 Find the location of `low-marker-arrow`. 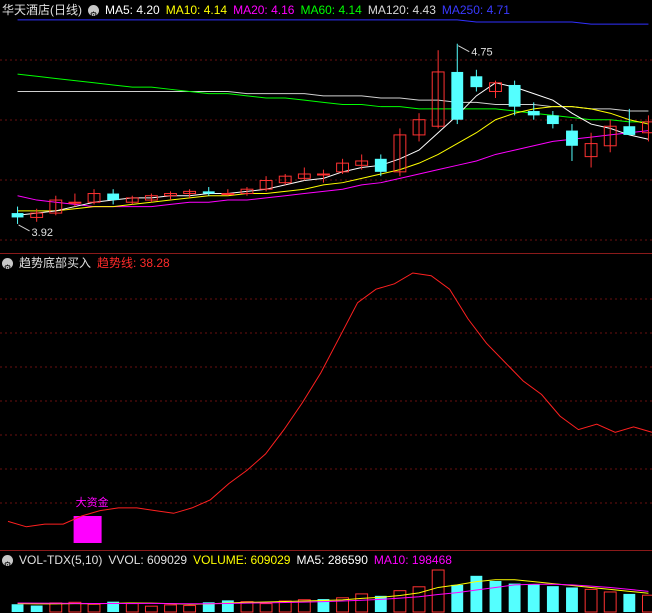

low-marker-arrow is located at coordinates (24, 228).